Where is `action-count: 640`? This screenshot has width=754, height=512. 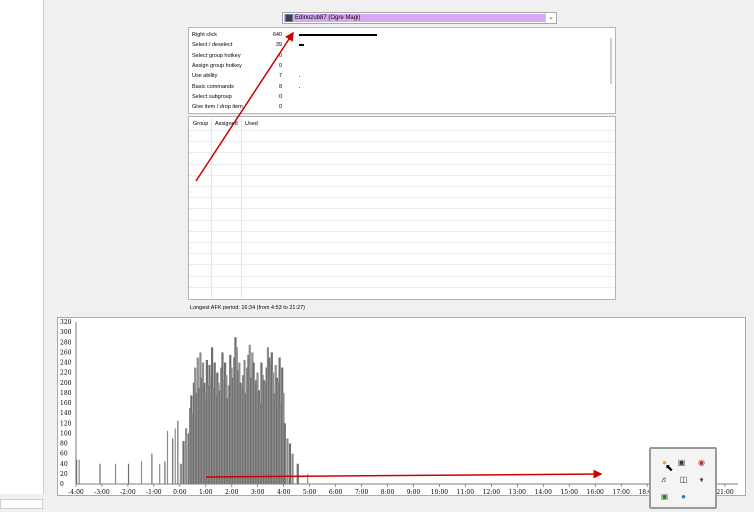
action-count: 640 is located at coordinates (277, 35).